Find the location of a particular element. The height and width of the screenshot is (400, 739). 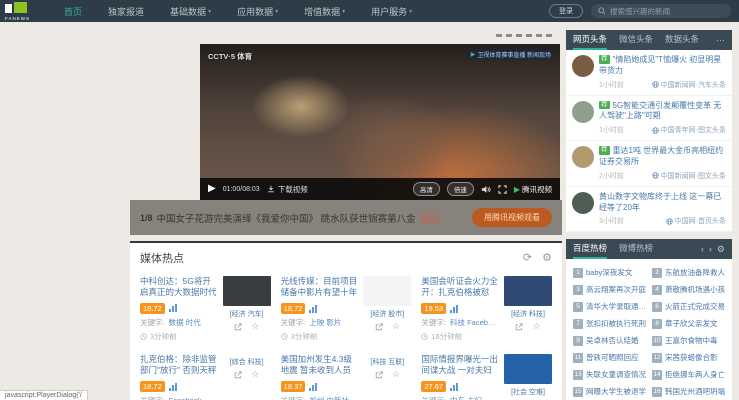

fullscreen-icon is located at coordinates (502, 189).